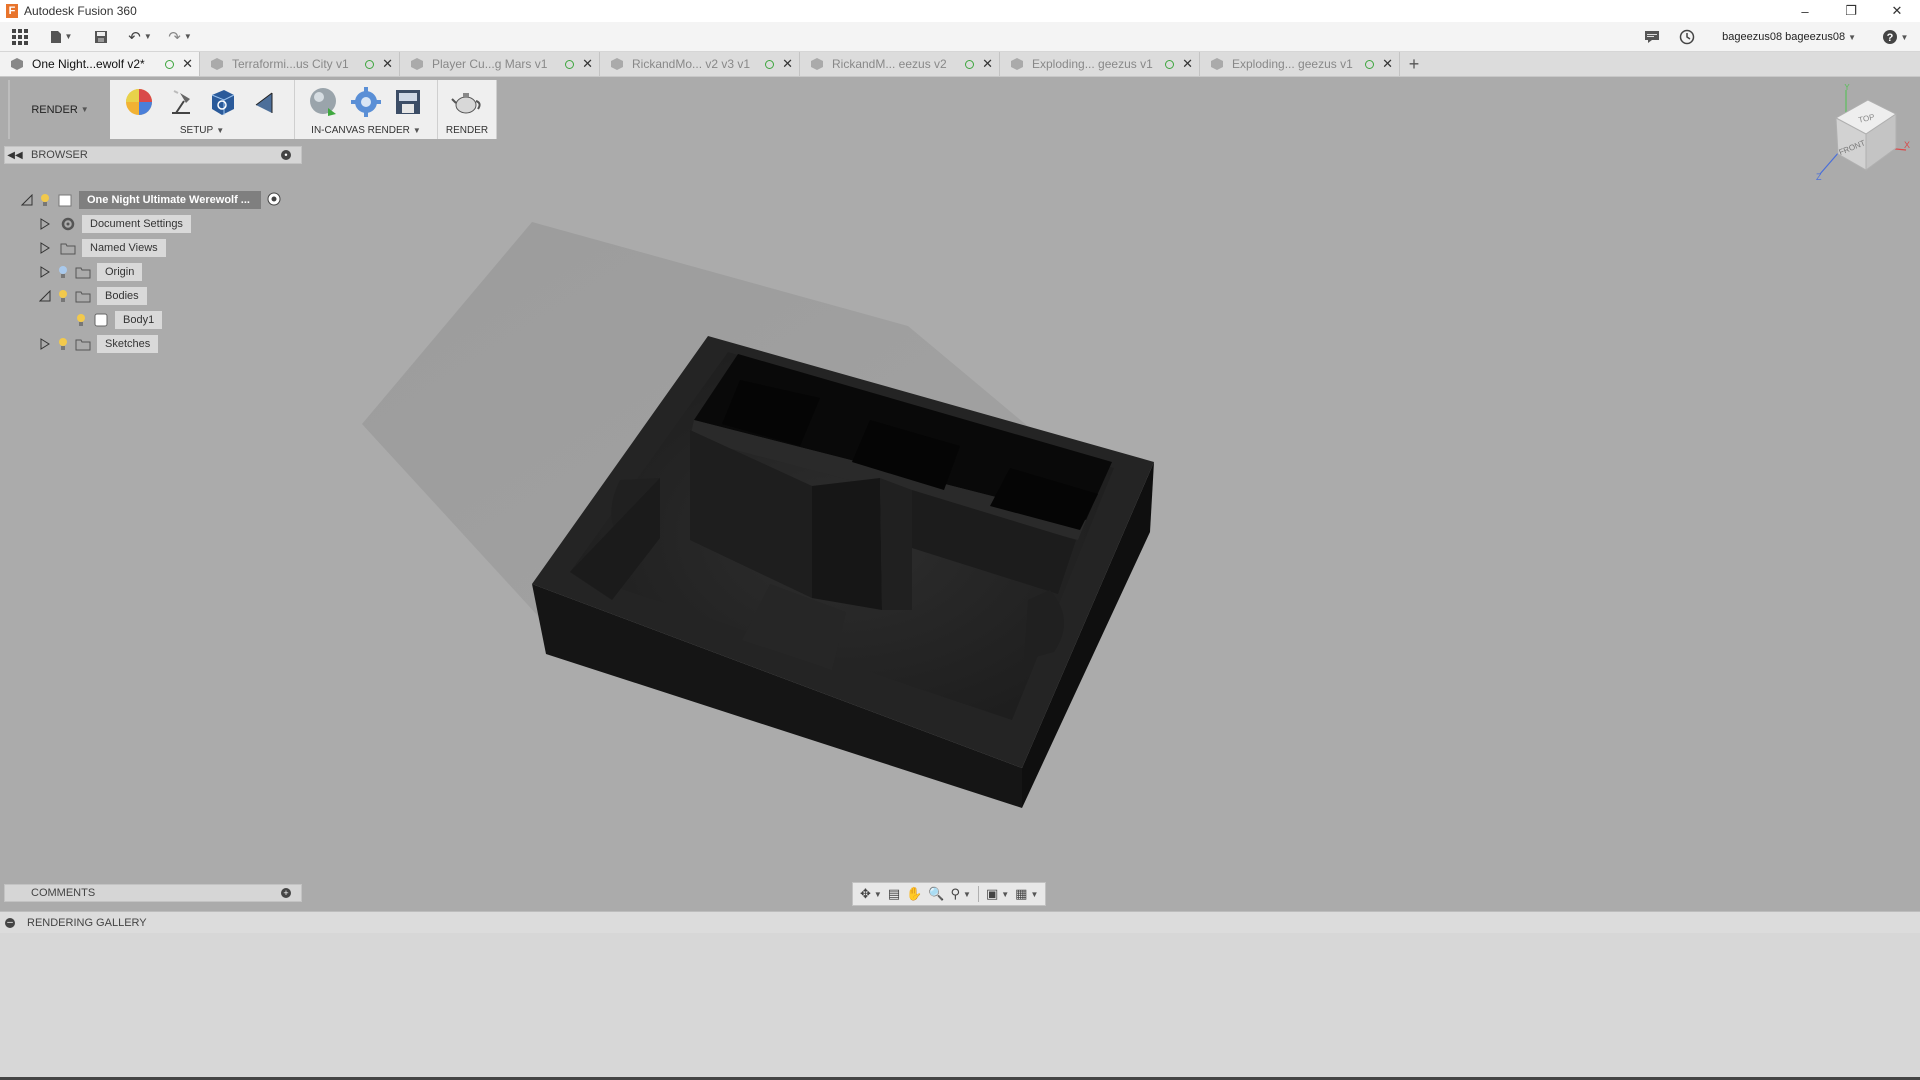 Image resolution: width=1920 pixels, height=1080 pixels. What do you see at coordinates (83, 344) in the screenshot?
I see `folder-icon` at bounding box center [83, 344].